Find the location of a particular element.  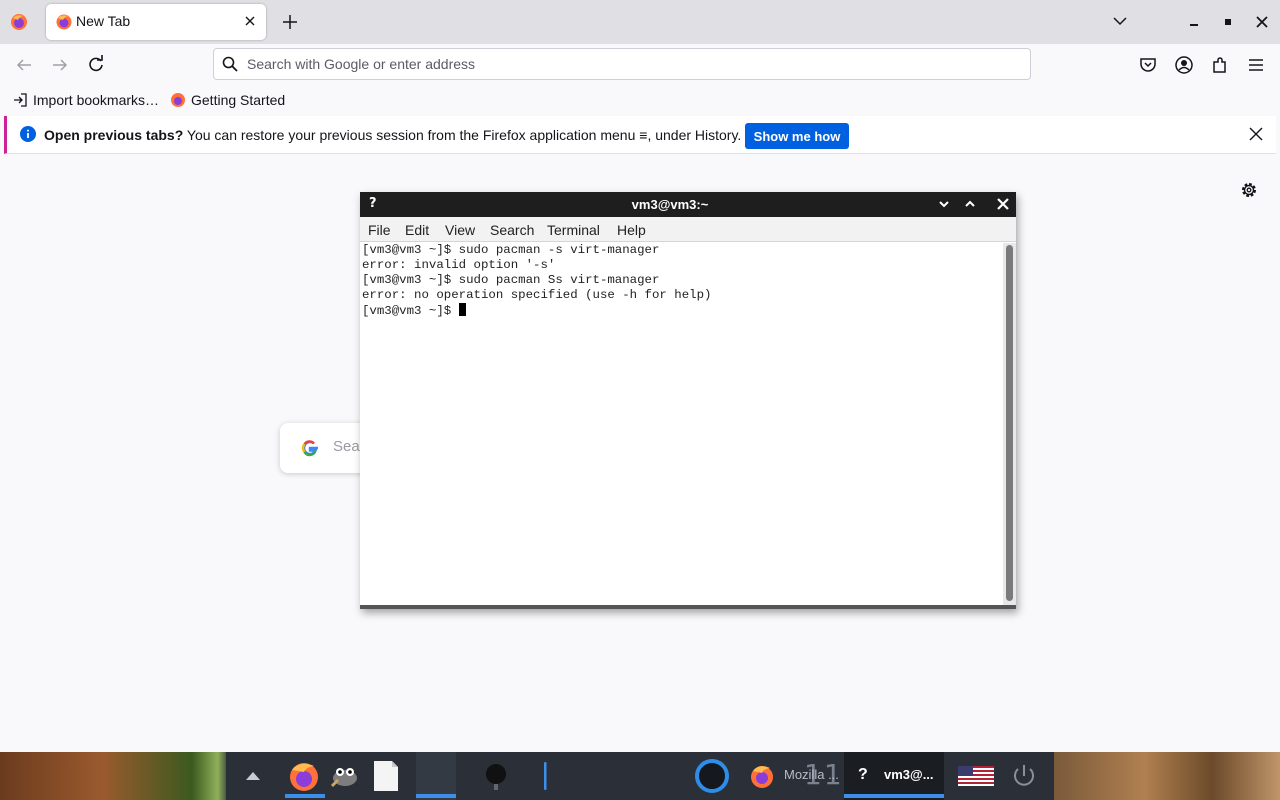

firefox-task-icon is located at coordinates (762, 776).